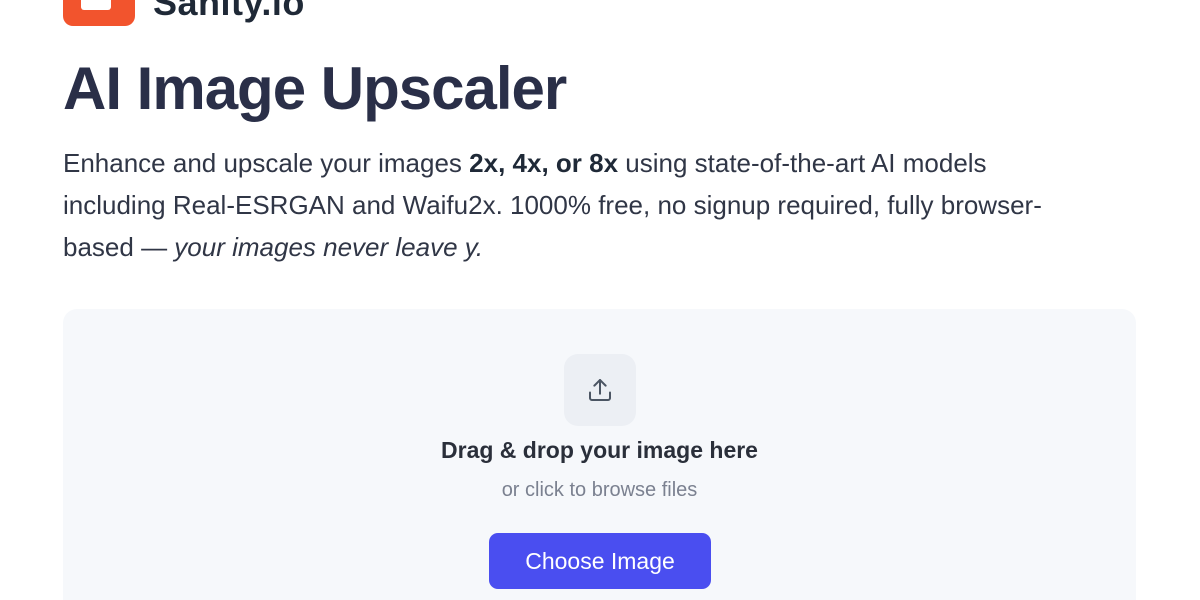 Image resolution: width=1200 pixels, height=600 pixels. What do you see at coordinates (544, 163) in the screenshot?
I see `description-scale-options: 2x, 4x, or 8x` at bounding box center [544, 163].